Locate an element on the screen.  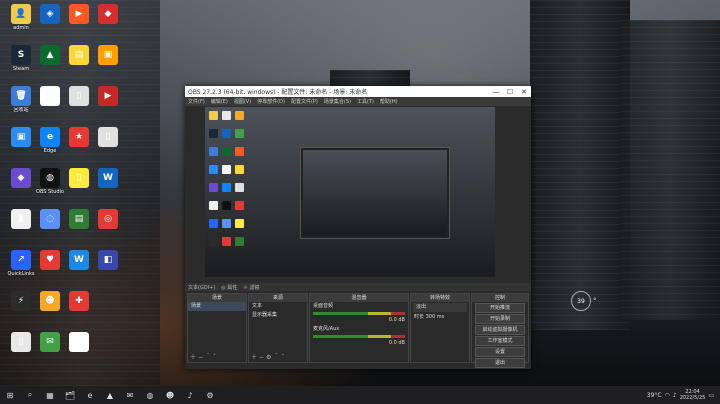
taskbar-app-icon: ⚙ is located at coordinates (210, 395).